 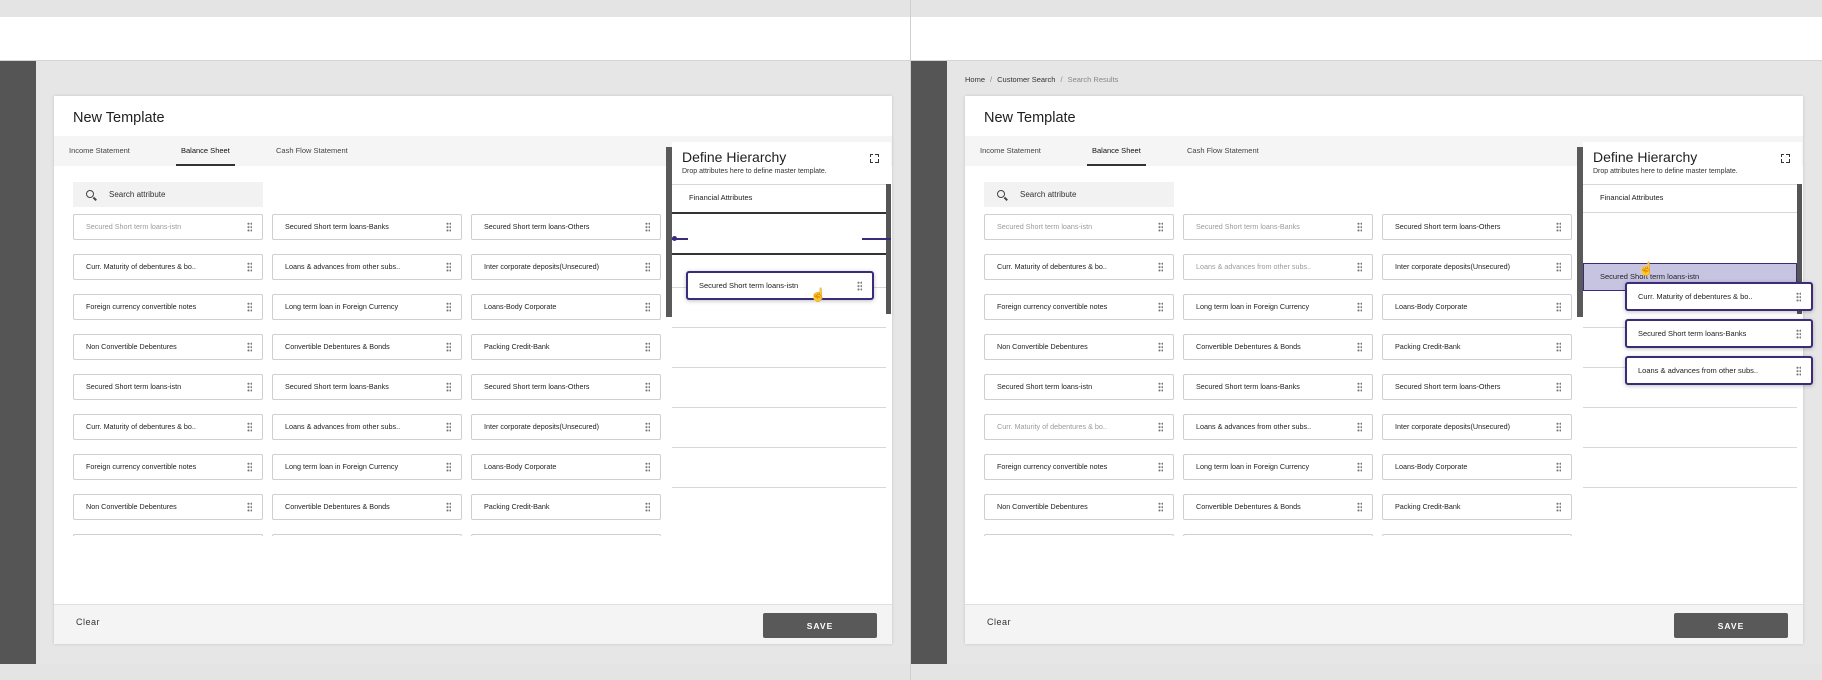 I want to click on dragging-attribute: Secured Short term loans-istn, so click(x=780, y=285).